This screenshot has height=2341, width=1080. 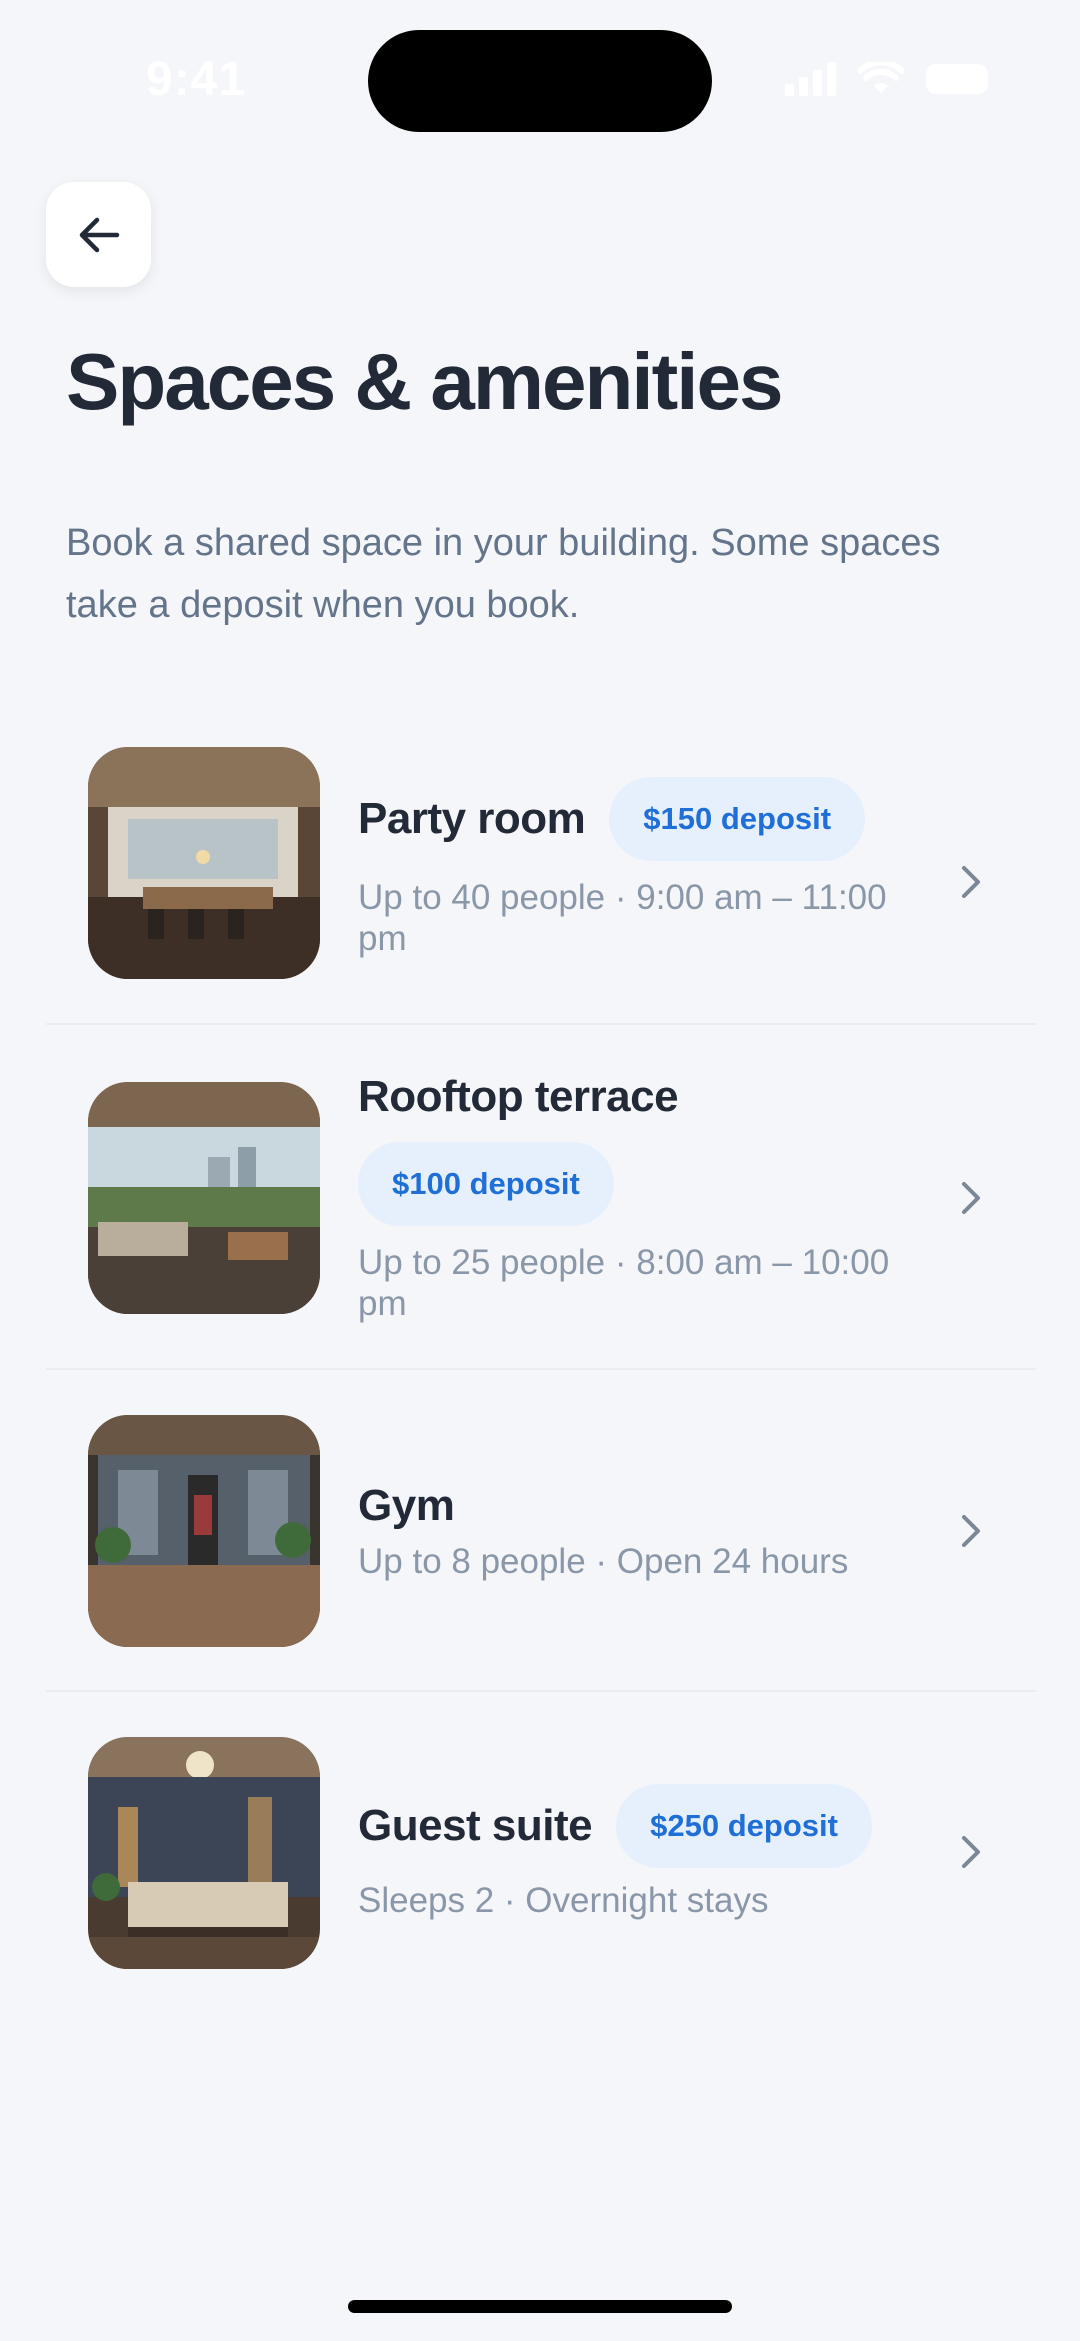 I want to click on home-indicator, so click(x=540, y=2306).